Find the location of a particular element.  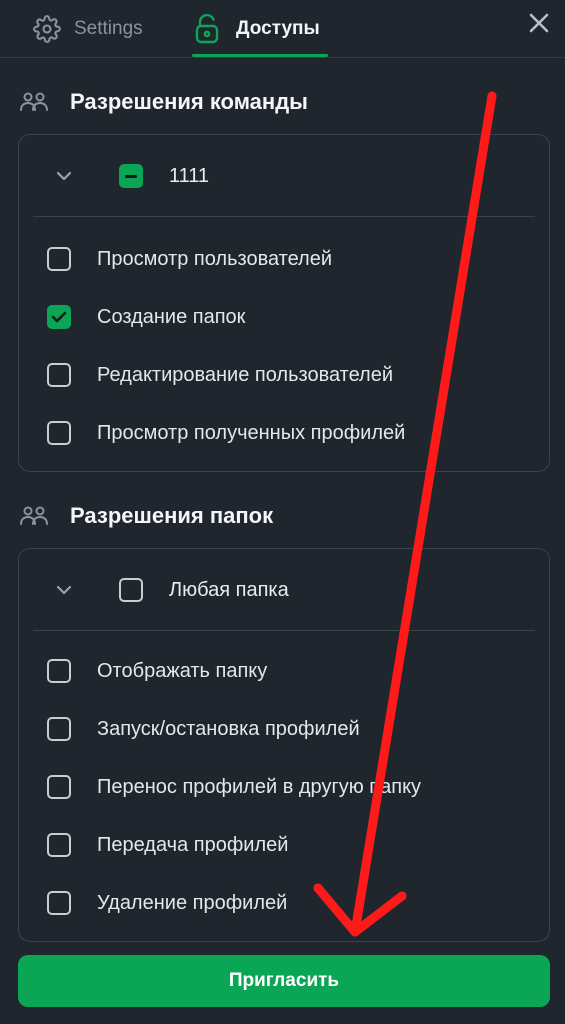

team-permissions-title: Разрешения команды is located at coordinates (189, 101).